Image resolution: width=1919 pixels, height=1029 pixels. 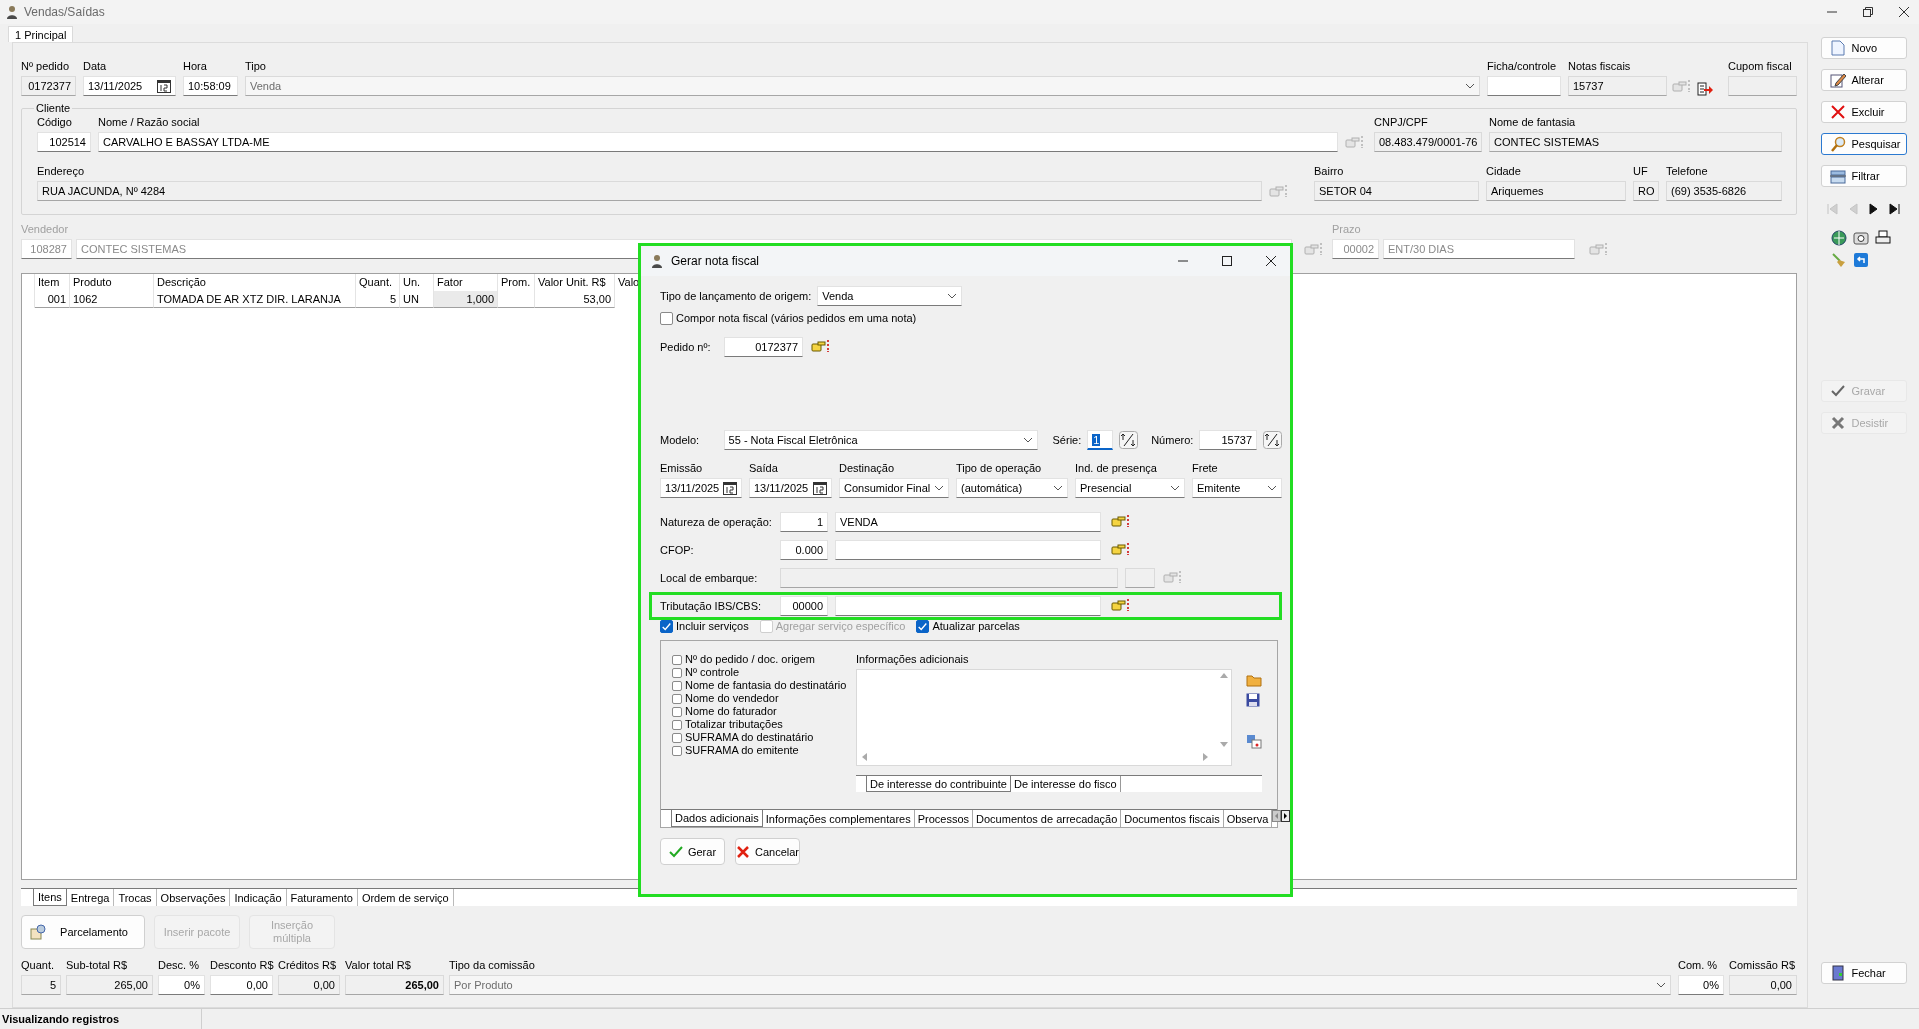 What do you see at coordinates (712, 626) in the screenshot?
I see `checkbox-label: Incluir serviços` at bounding box center [712, 626].